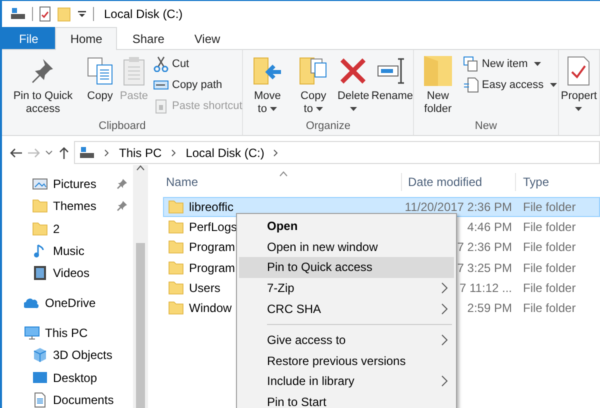 This screenshot has width=600, height=408. Describe the element at coordinates (210, 309) in the screenshot. I see `file-name: Window` at that location.